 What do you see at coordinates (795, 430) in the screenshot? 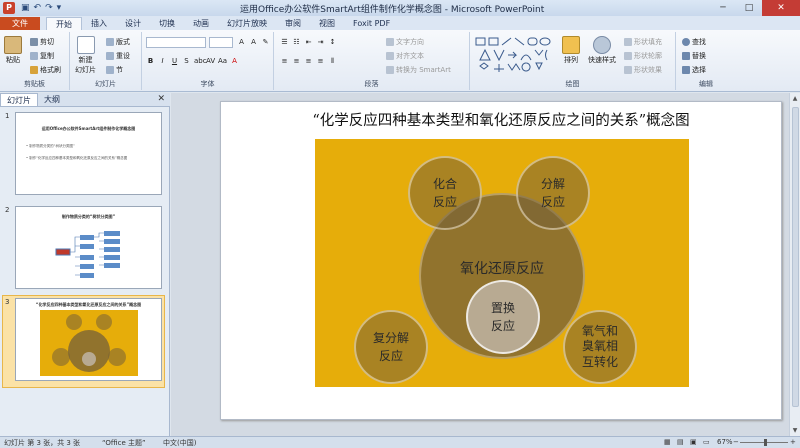
I see `scroll-down-icon: ▼` at bounding box center [795, 430].